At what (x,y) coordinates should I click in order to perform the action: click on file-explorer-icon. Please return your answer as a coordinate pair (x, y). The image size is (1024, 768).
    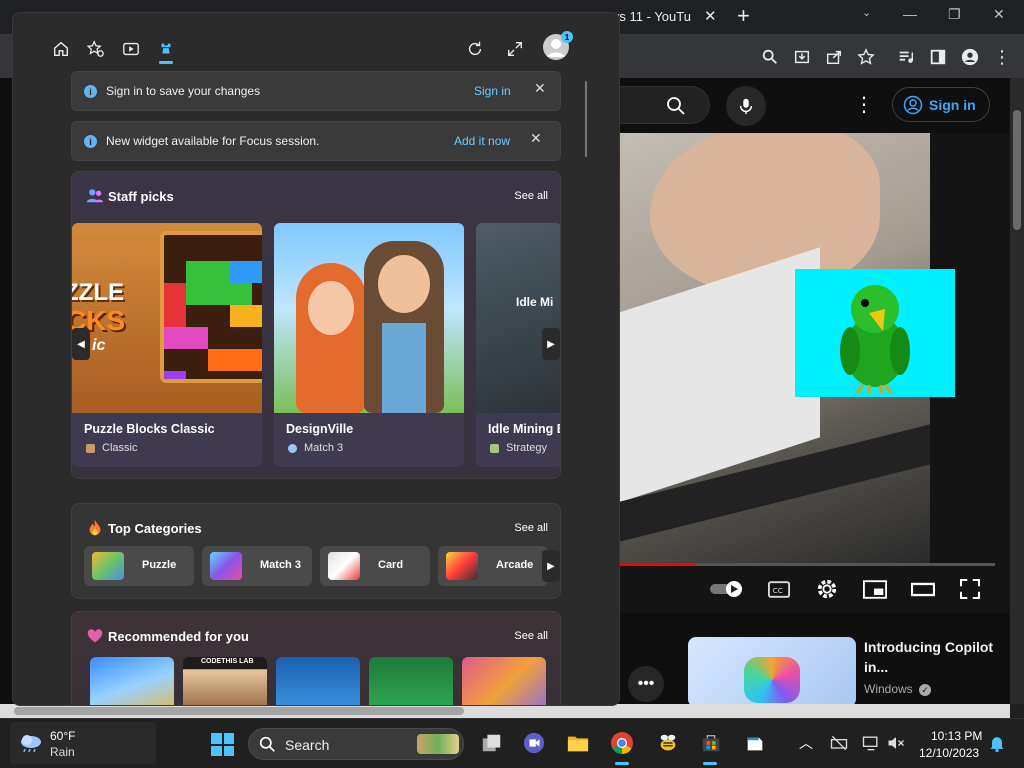
    Looking at the image, I should click on (578, 743).